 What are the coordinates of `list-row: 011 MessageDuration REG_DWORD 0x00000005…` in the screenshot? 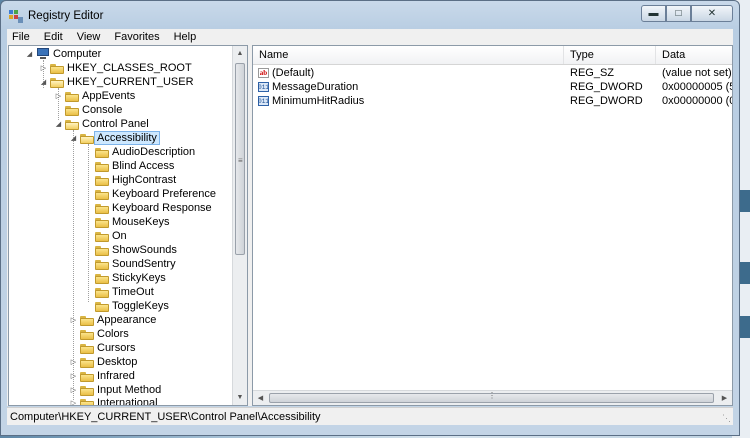 It's located at (492, 87).